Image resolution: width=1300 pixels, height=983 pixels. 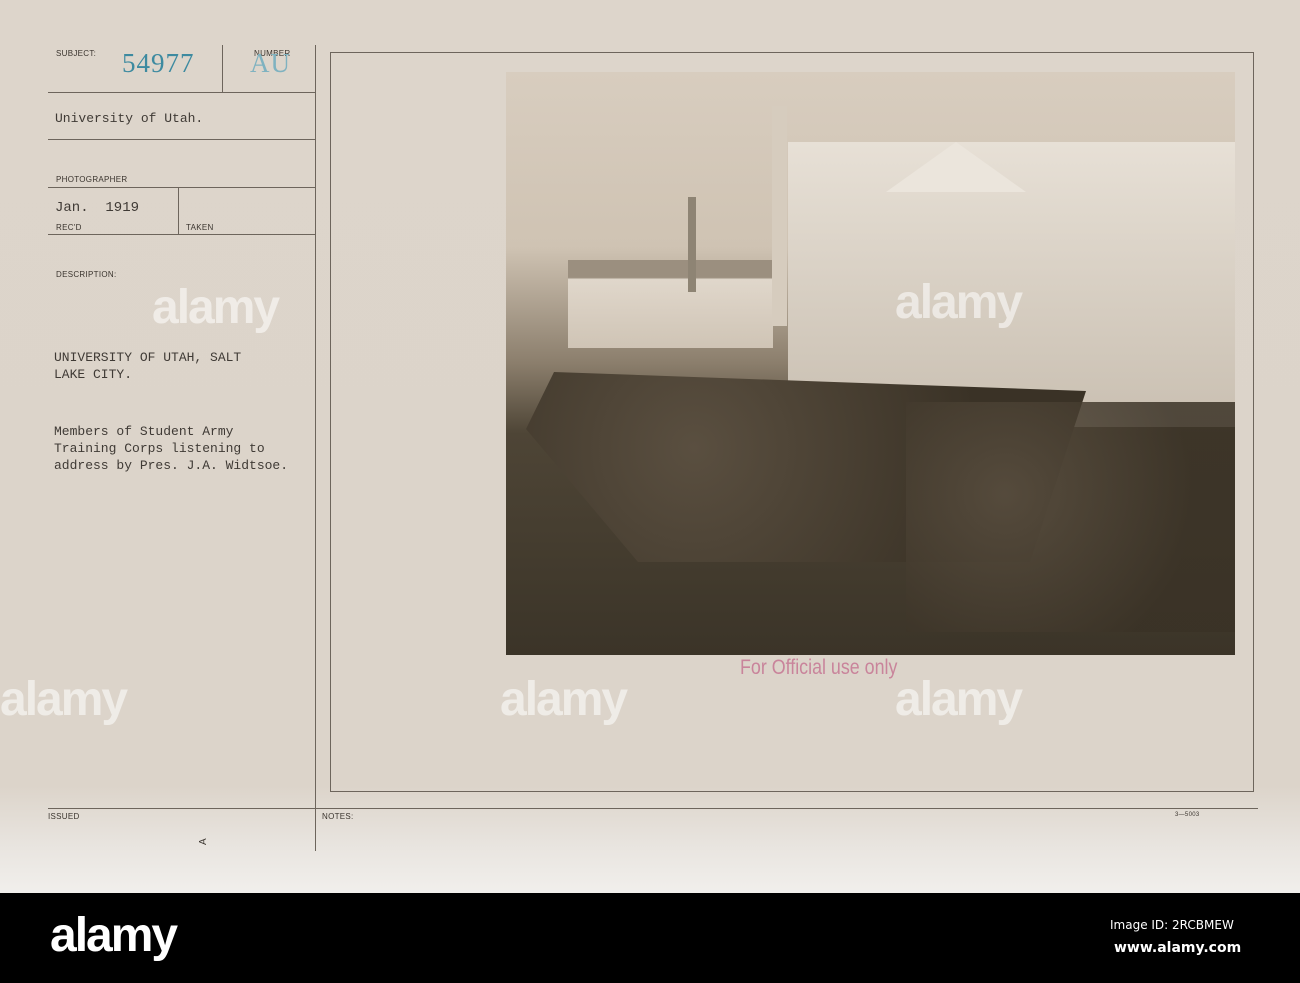 What do you see at coordinates (270, 63) in the screenshot?
I see `number-value: AU` at bounding box center [270, 63].